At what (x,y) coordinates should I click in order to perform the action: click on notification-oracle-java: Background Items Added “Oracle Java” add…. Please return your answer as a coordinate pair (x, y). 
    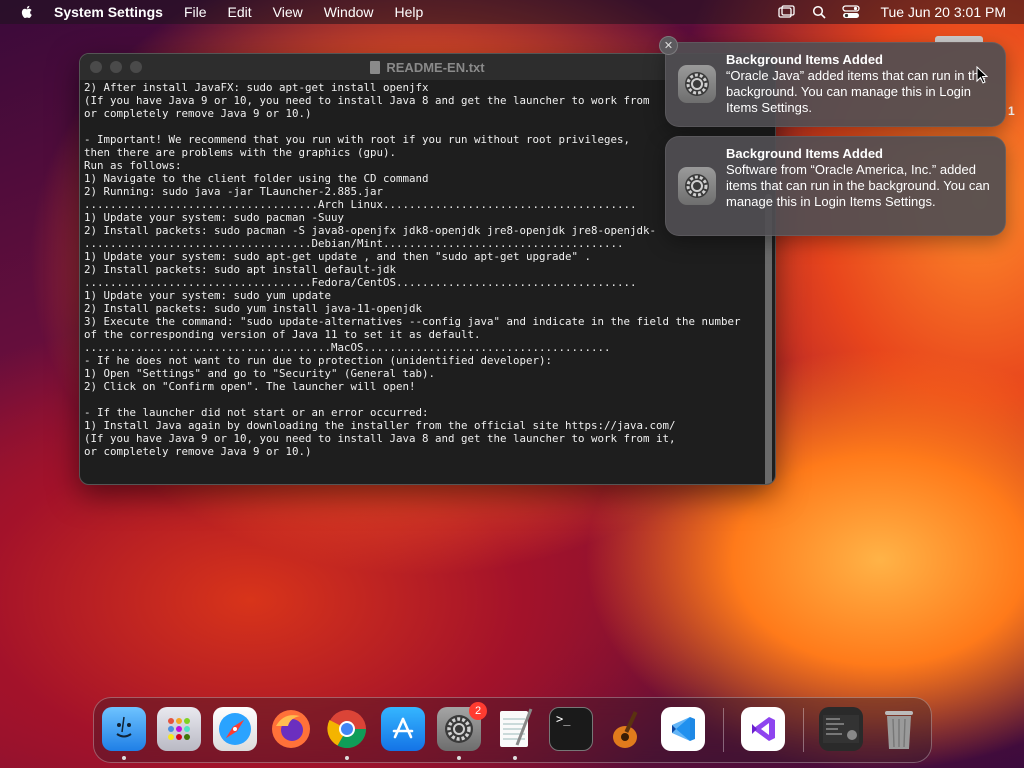
    Looking at the image, I should click on (835, 84).